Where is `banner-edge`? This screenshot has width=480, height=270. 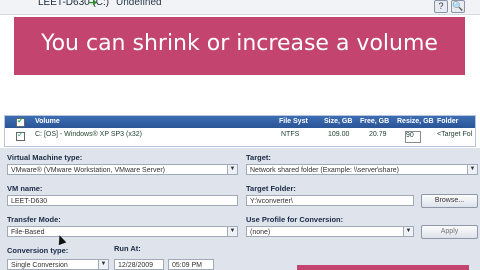
banner-edge is located at coordinates (383, 267).